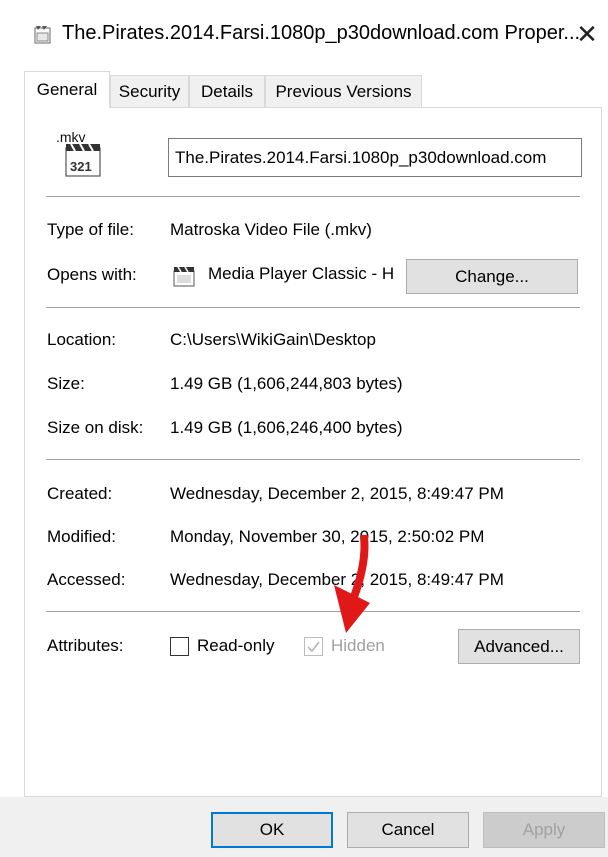 The width and height of the screenshot is (608, 857). I want to click on ok-button: OK, so click(272, 830).